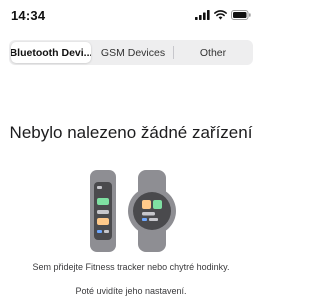 This screenshot has height=298, width=320. I want to click on device-type-segmented-control: Bluetooth Devi... GSM Devices Other, so click(131, 52).